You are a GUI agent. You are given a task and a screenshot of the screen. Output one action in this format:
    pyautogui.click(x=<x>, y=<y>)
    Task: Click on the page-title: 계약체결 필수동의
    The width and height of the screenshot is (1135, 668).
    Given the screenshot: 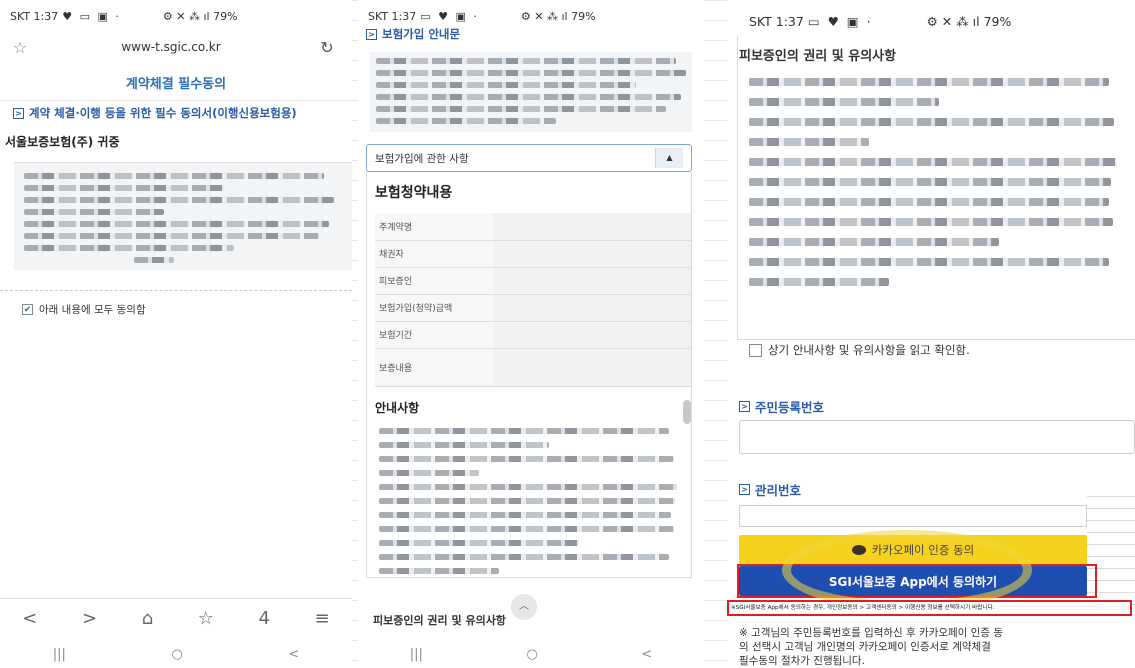 What is the action you would take?
    pyautogui.click(x=176, y=81)
    